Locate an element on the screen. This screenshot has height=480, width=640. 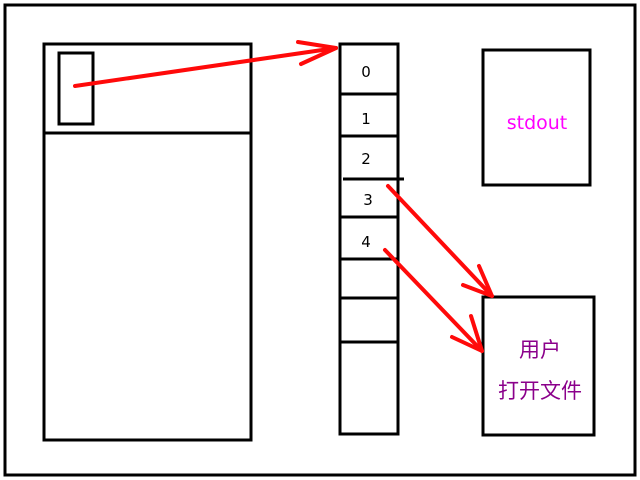
arrow-fd3-to-file is located at coordinates (440, 241).